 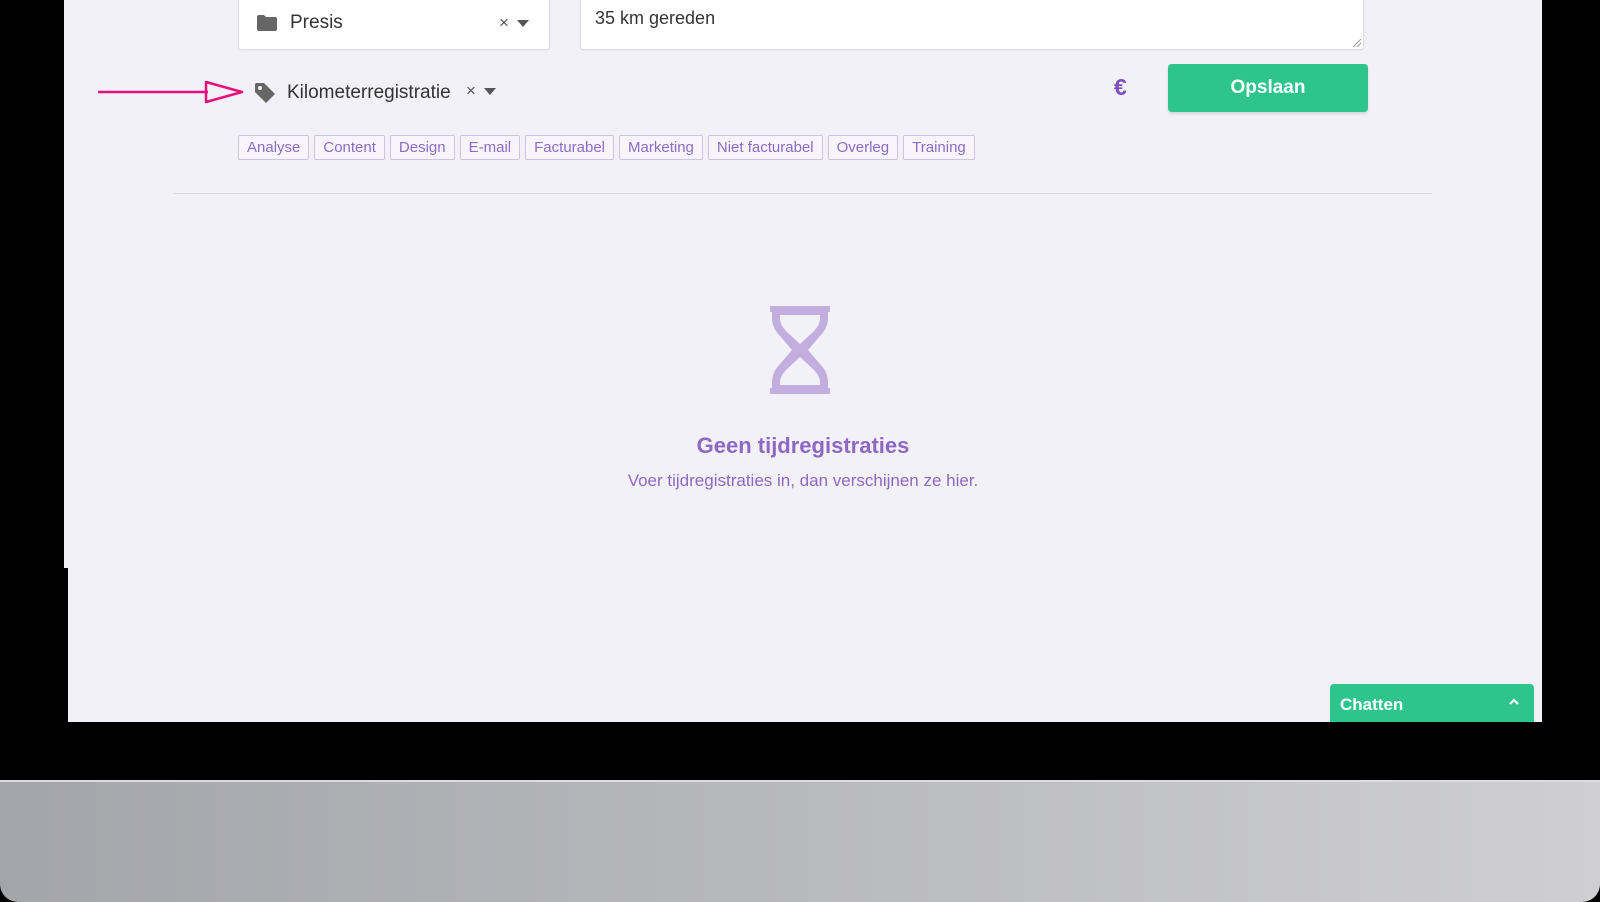 What do you see at coordinates (349, 147) in the screenshot?
I see `tag-chip: Content` at bounding box center [349, 147].